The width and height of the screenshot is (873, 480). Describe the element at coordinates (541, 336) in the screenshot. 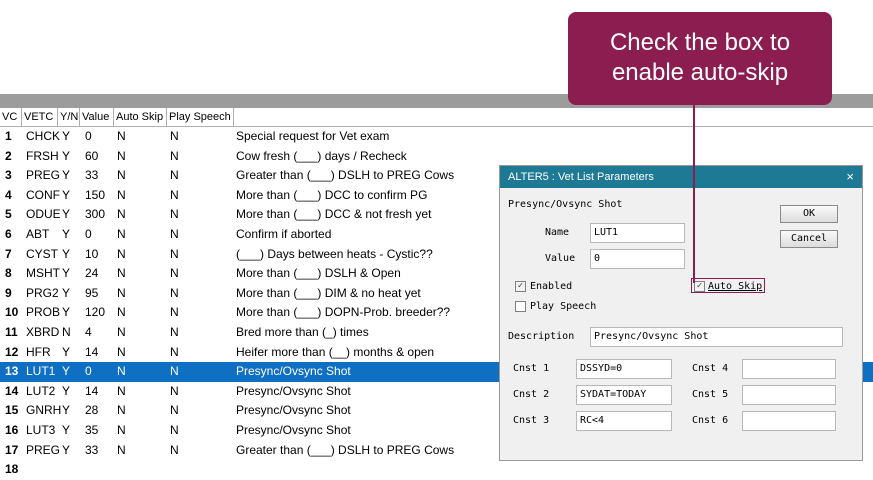

I see `description-label: Description` at that location.